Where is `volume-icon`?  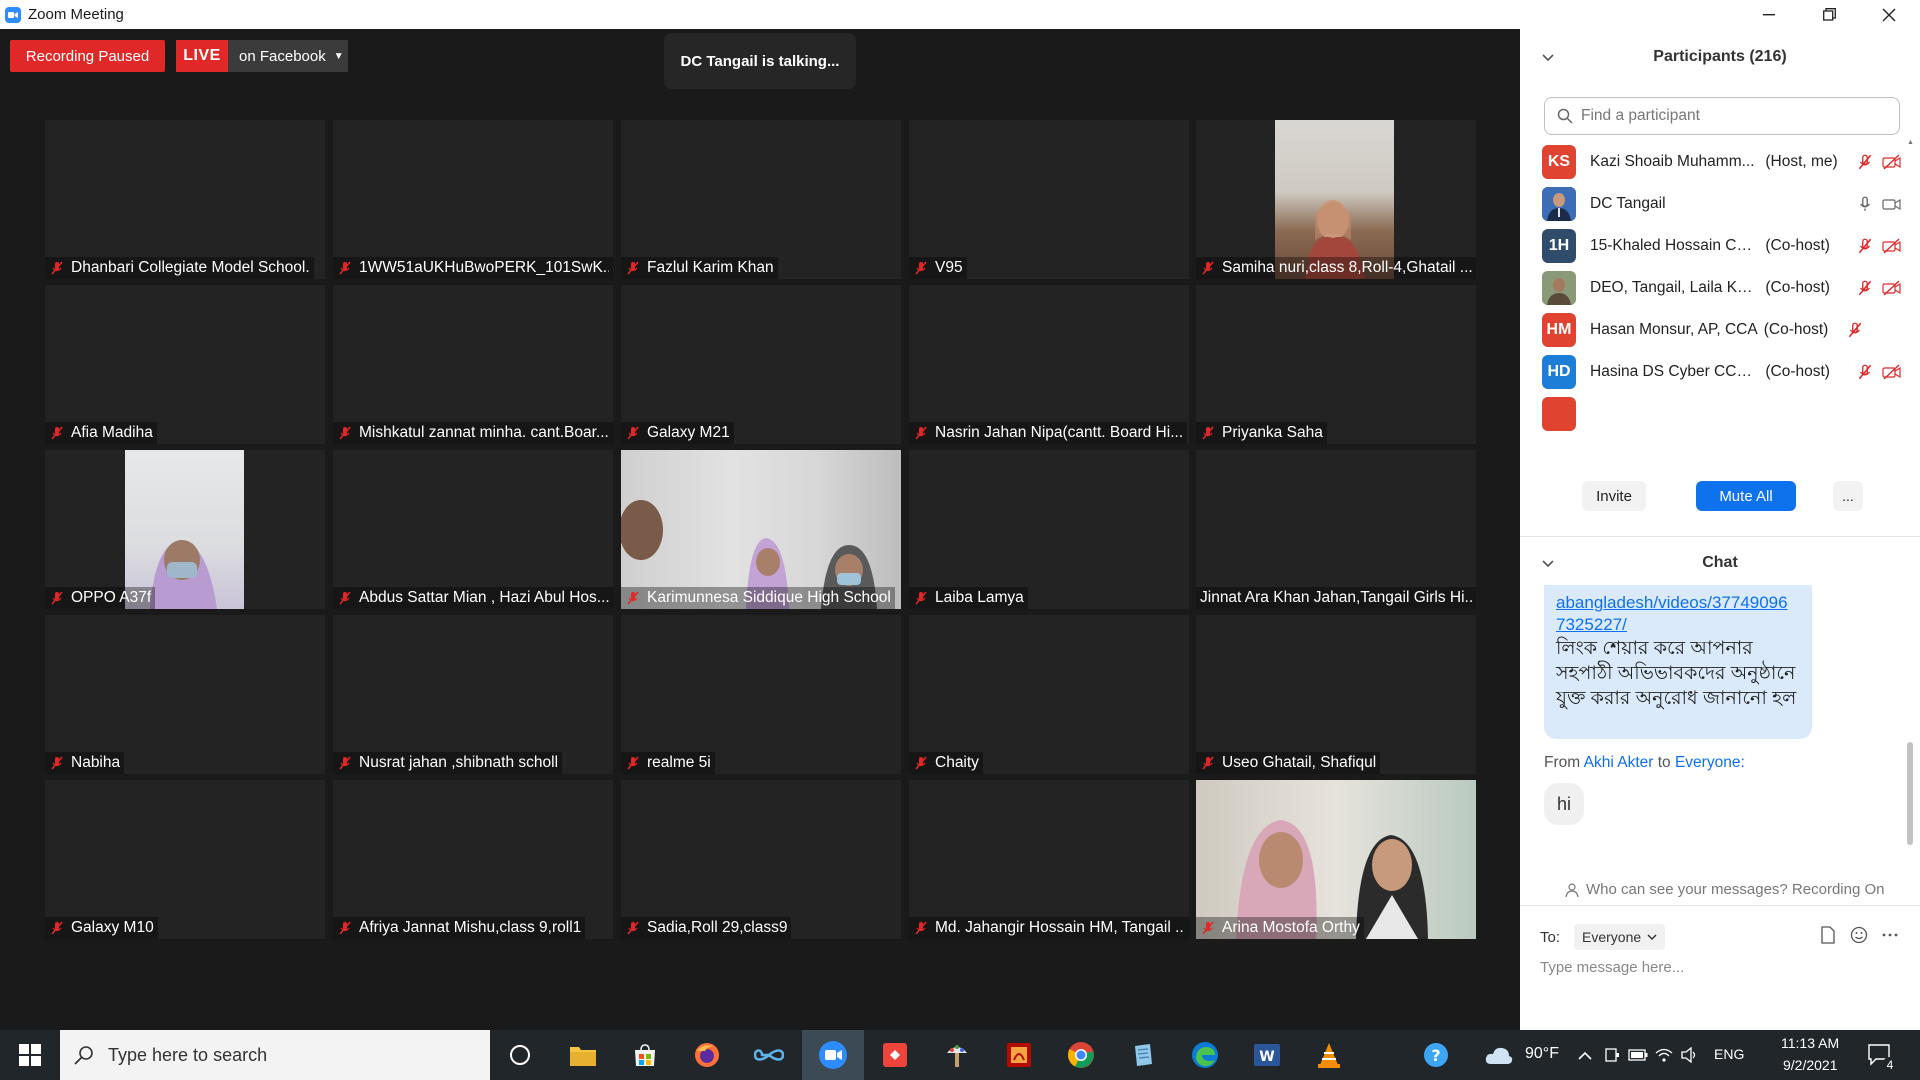
volume-icon is located at coordinates (1690, 1055).